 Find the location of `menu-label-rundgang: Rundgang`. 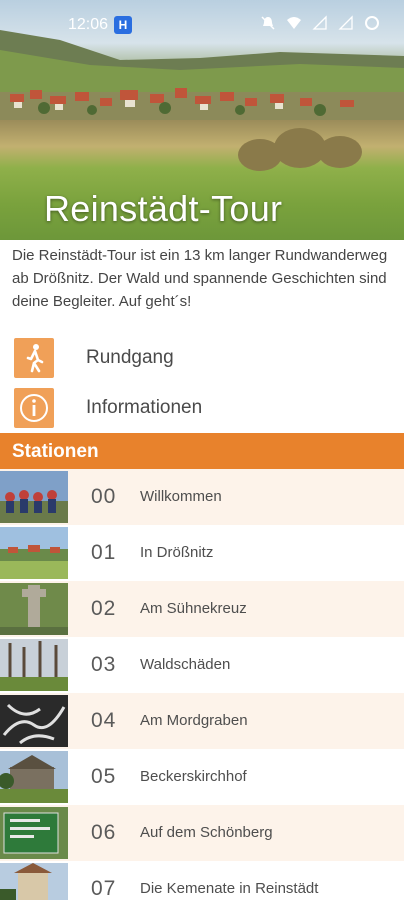

menu-label-rundgang: Rundgang is located at coordinates (130, 357).